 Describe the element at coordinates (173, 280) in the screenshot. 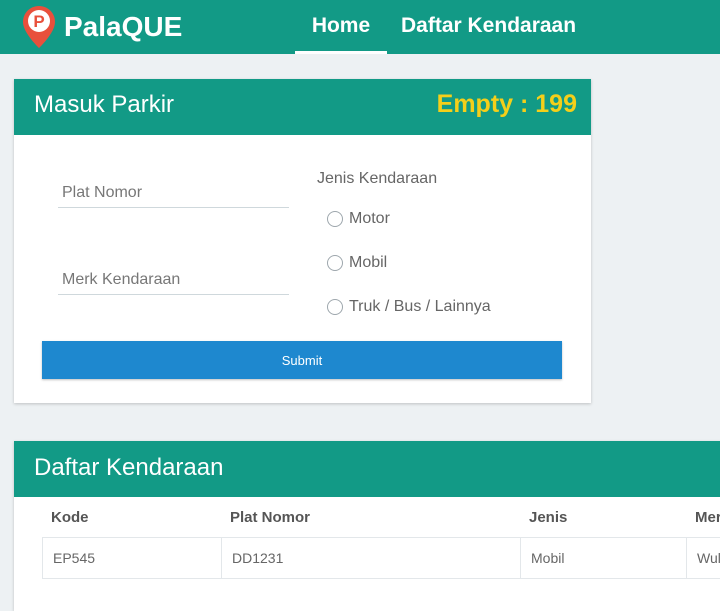

I see `merk-kendaraan-input` at that location.